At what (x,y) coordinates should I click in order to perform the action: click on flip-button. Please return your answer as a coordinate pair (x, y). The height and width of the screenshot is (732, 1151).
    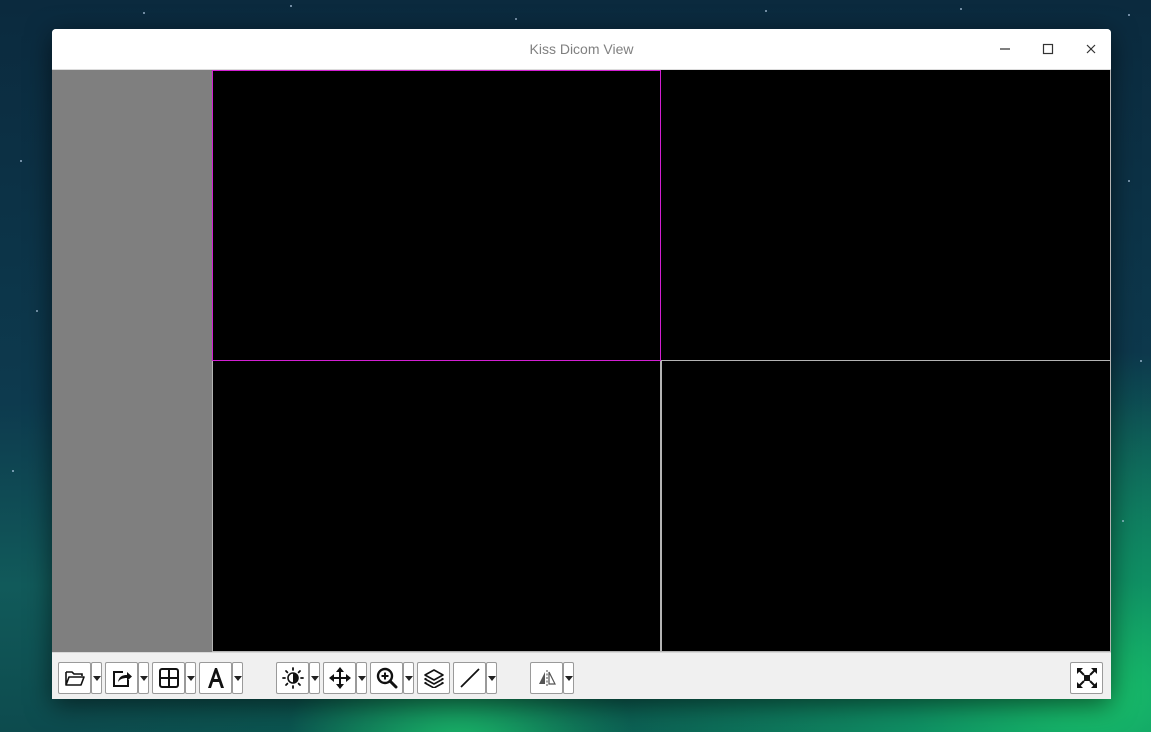
    Looking at the image, I should click on (546, 678).